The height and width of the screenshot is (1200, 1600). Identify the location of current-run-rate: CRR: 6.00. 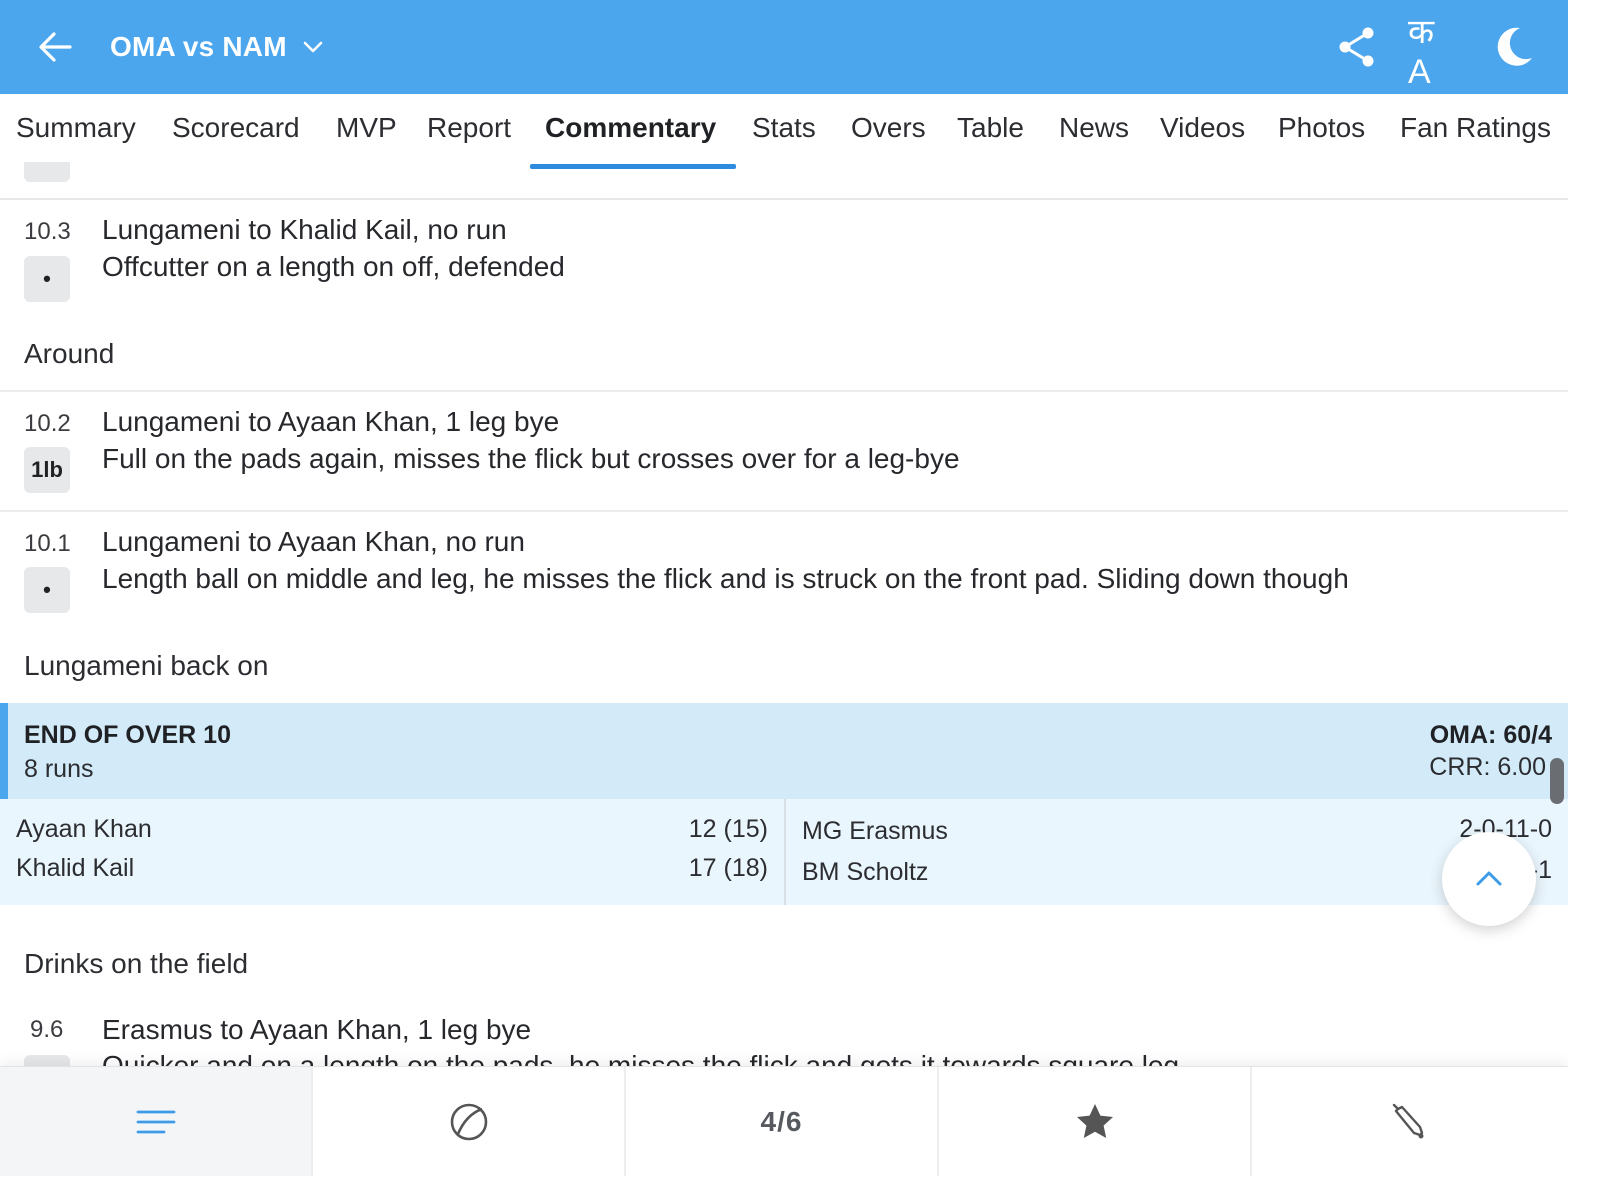
(1487, 767).